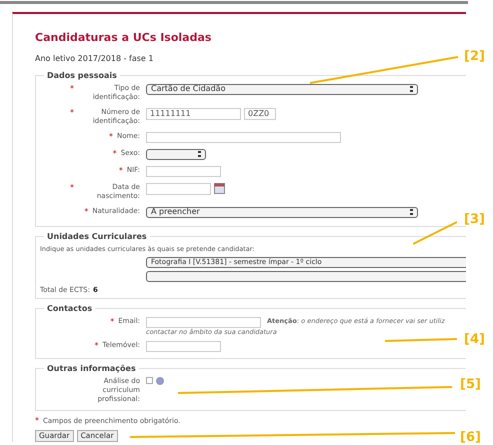  I want to click on page-subtitle: Ano letivo 2017/2018 - fase 1, so click(94, 58).